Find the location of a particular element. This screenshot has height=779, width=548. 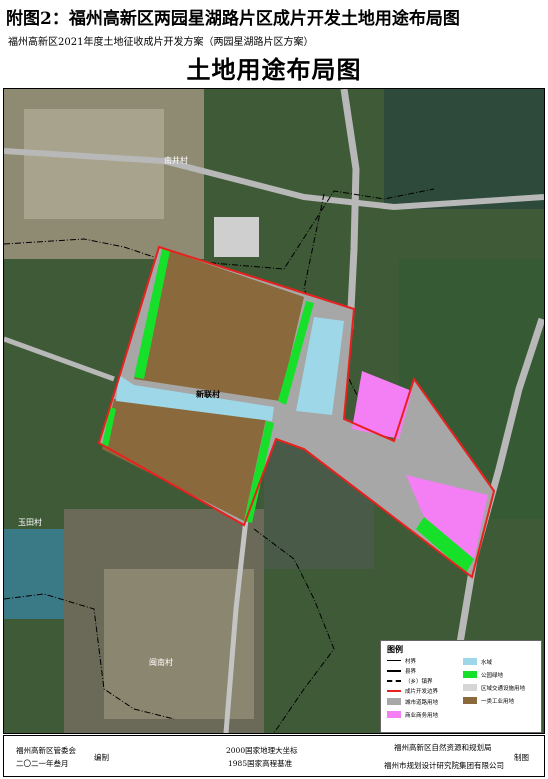

industrial-land-symbol is located at coordinates (470, 700).